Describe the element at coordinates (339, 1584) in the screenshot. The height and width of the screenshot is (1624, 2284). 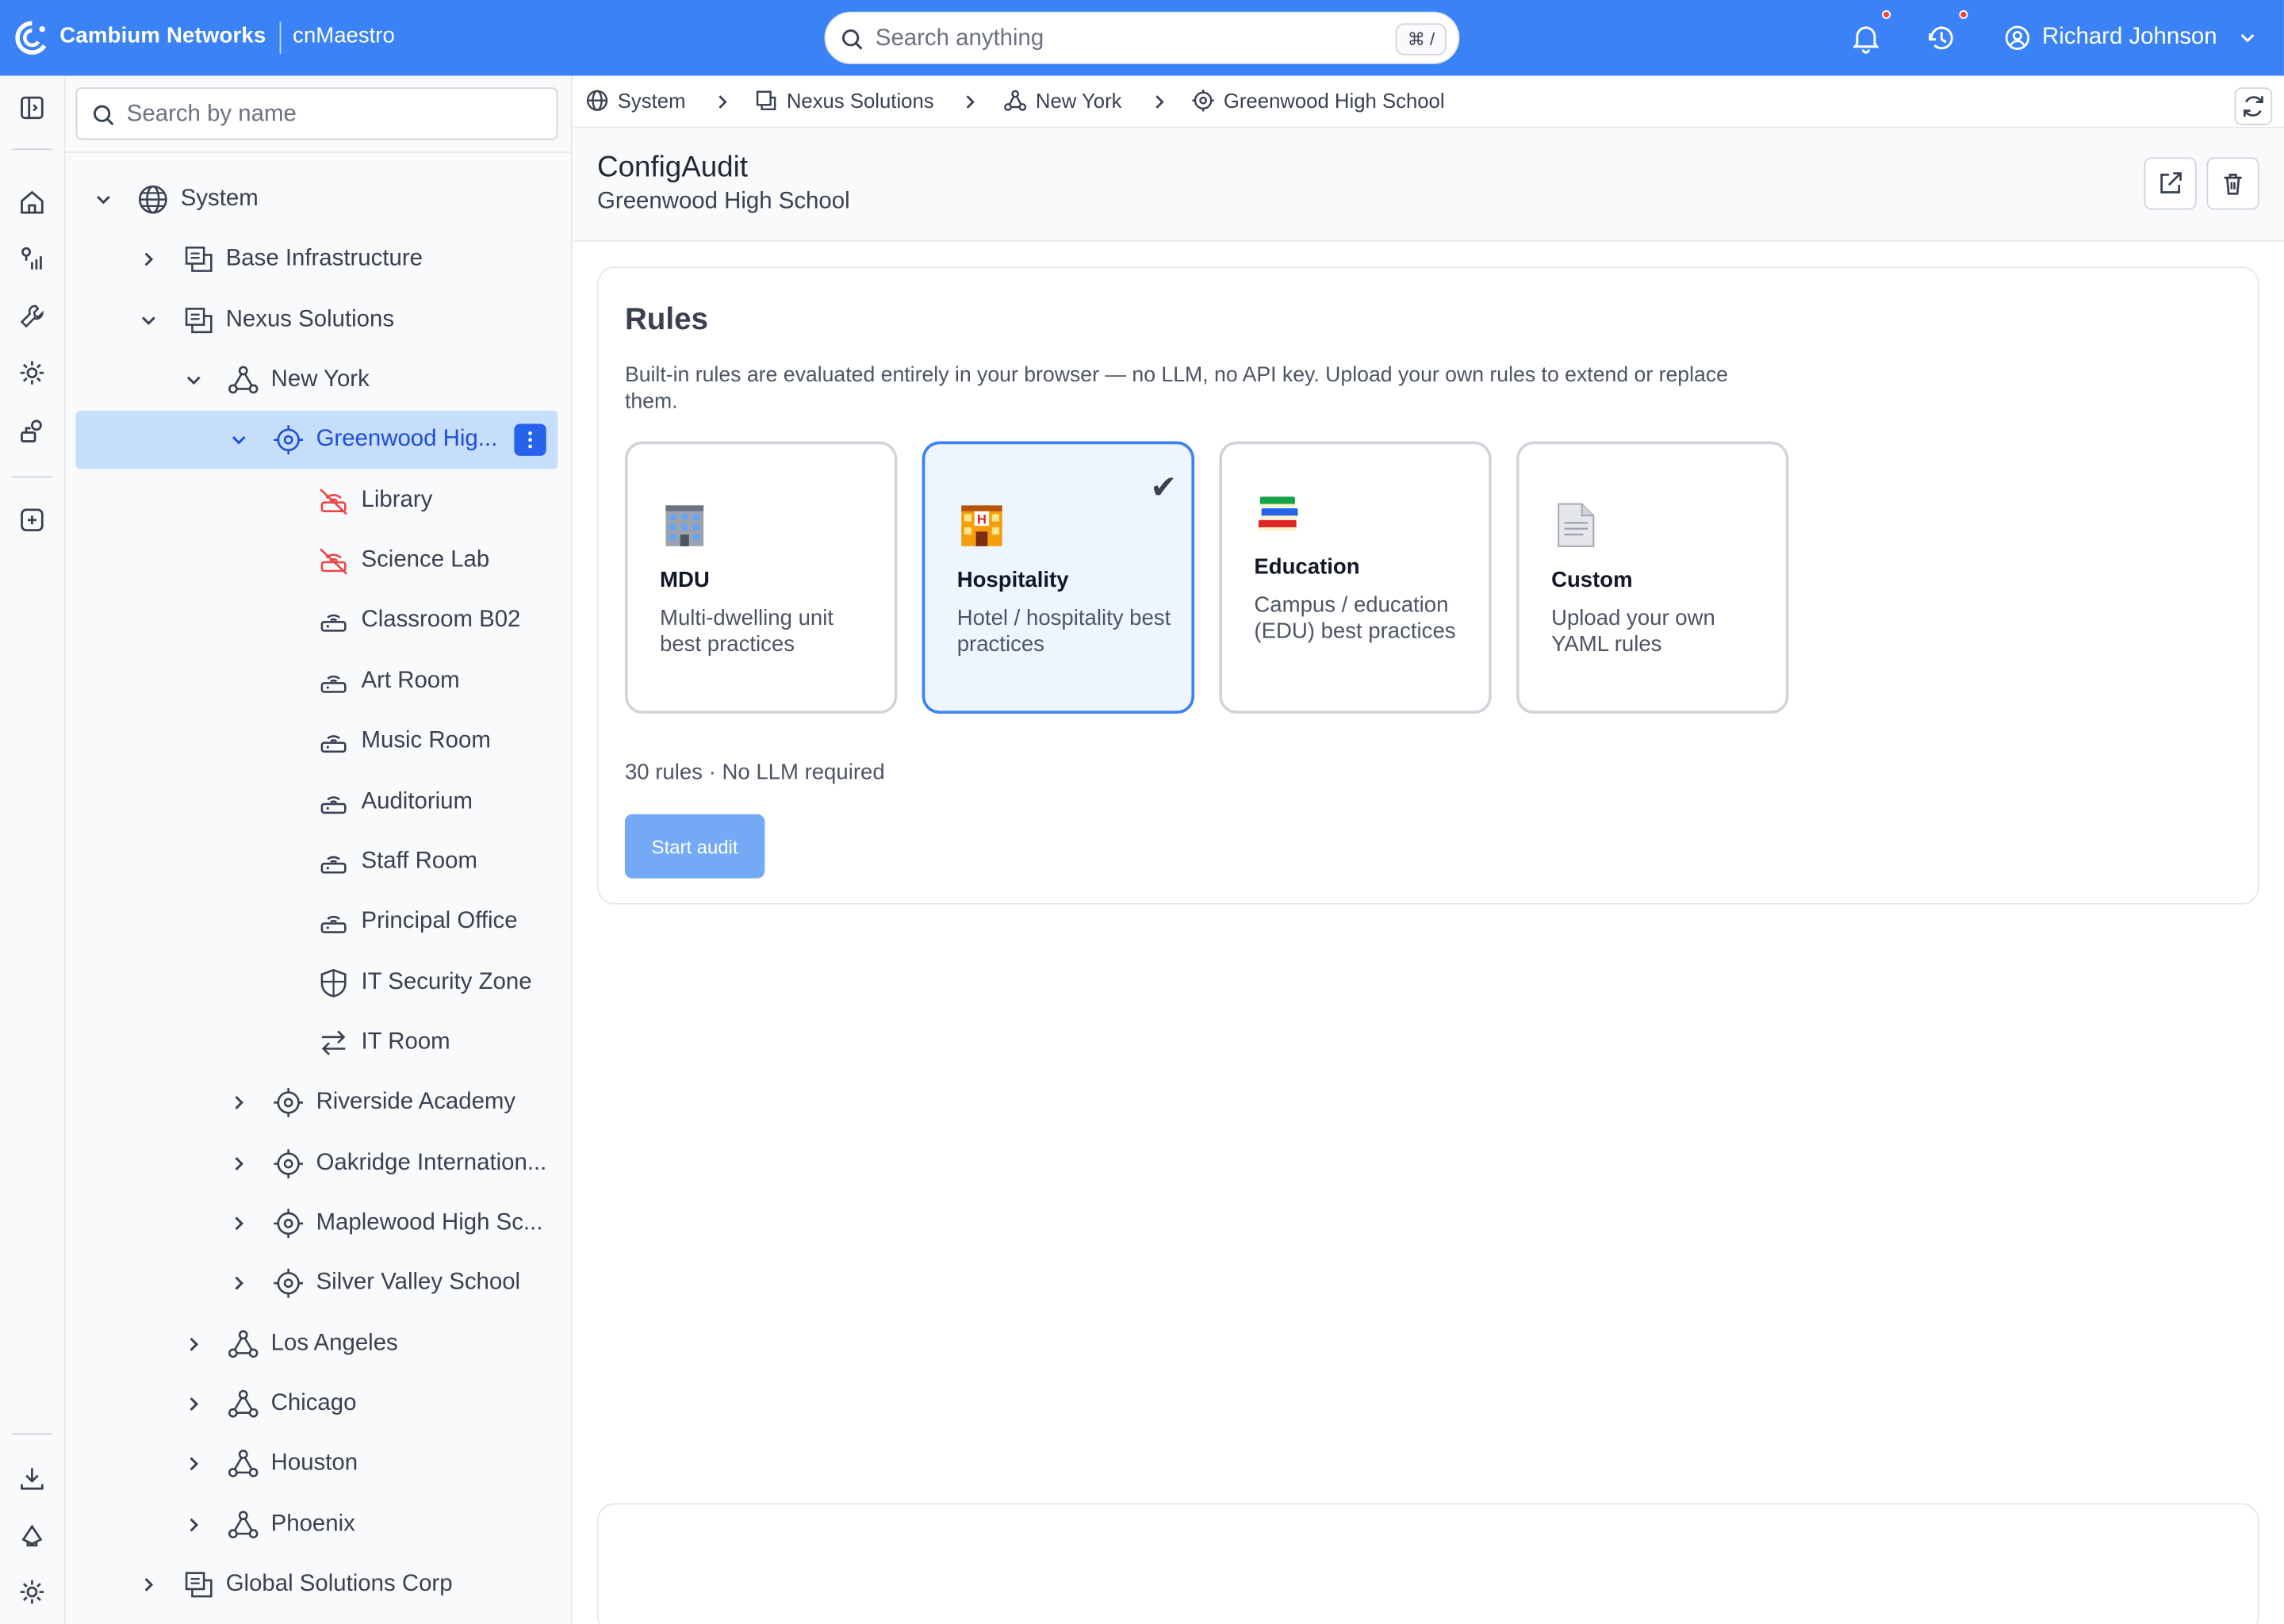
I see `tree-node-label: Global Solutions Corp` at that location.